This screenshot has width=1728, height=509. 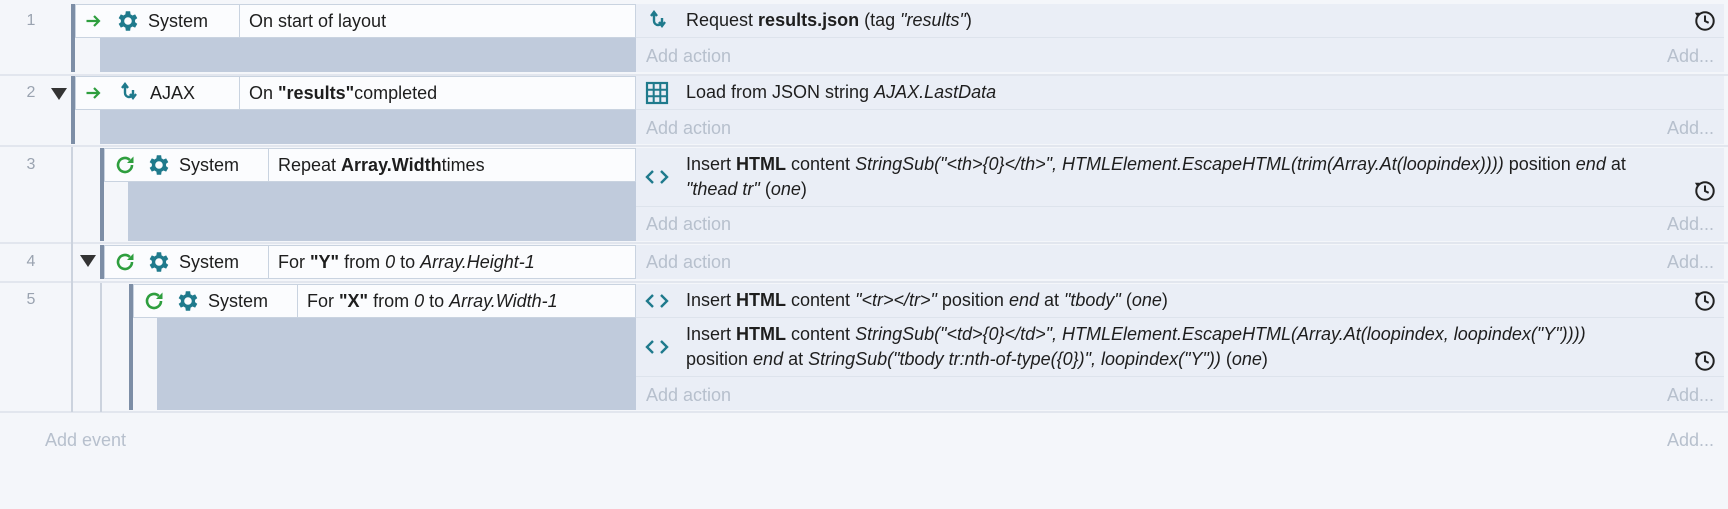 I want to click on condition-text: Repeat Array.Width times, so click(x=451, y=165).